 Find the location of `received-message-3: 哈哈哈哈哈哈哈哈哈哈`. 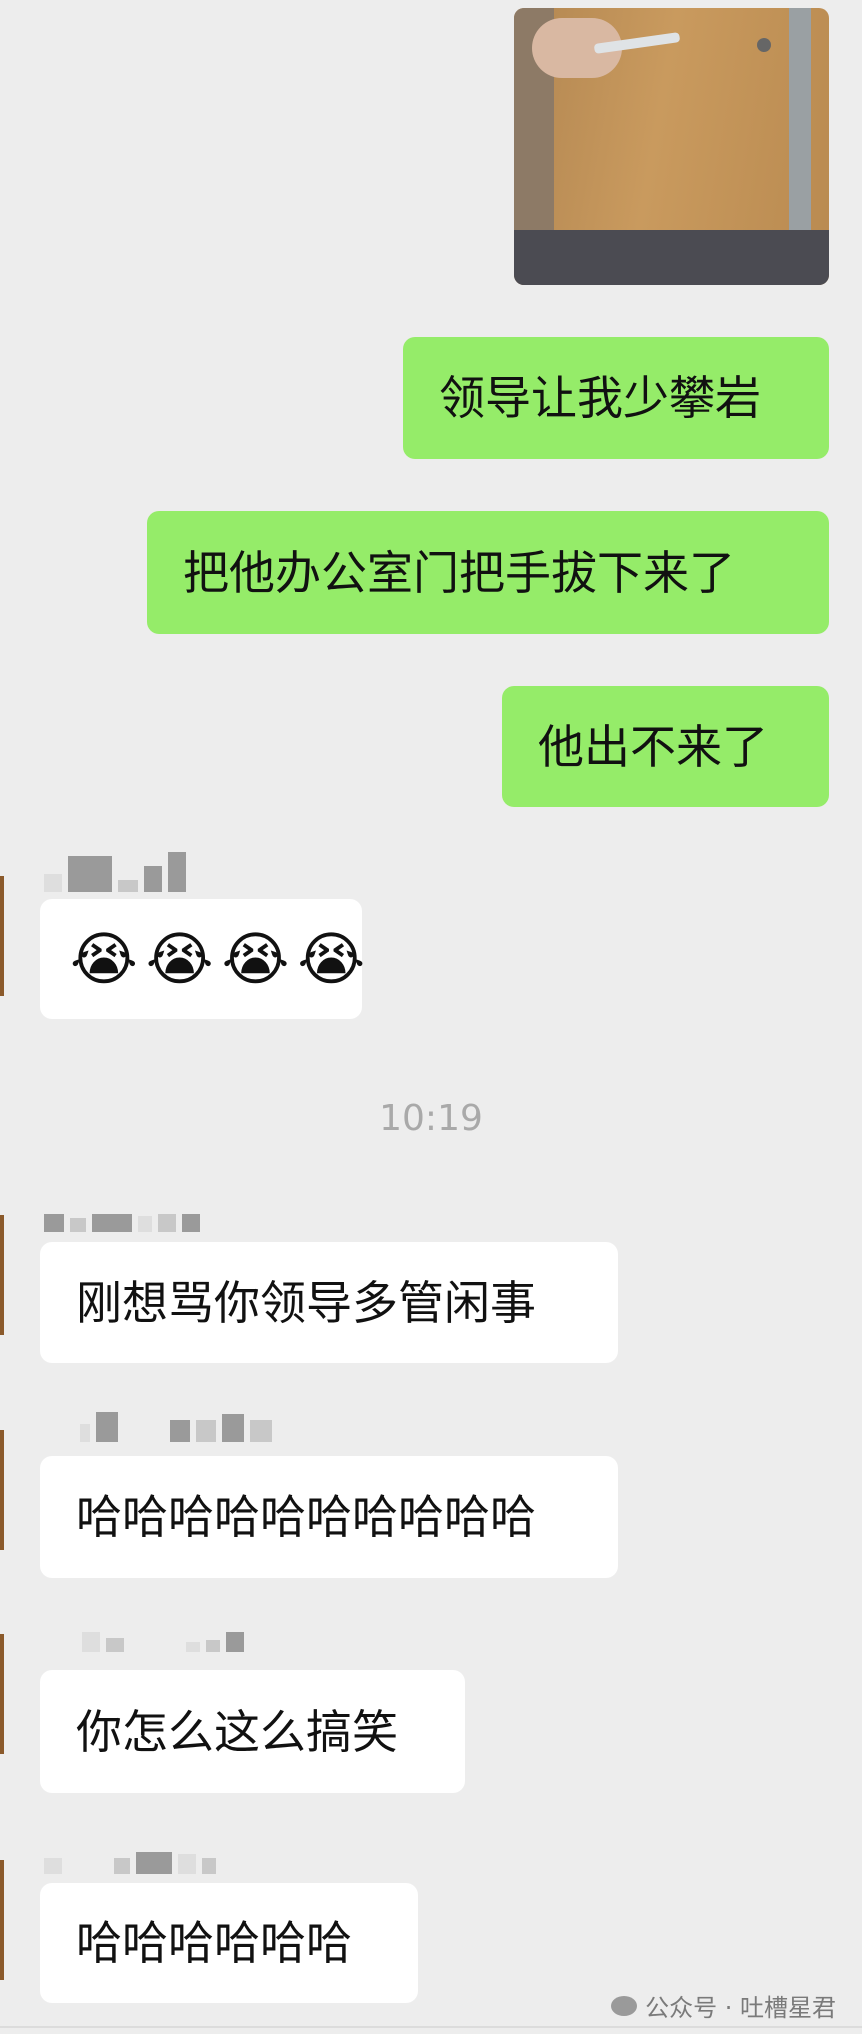

received-message-3: 哈哈哈哈哈哈哈哈哈哈 is located at coordinates (329, 1517).